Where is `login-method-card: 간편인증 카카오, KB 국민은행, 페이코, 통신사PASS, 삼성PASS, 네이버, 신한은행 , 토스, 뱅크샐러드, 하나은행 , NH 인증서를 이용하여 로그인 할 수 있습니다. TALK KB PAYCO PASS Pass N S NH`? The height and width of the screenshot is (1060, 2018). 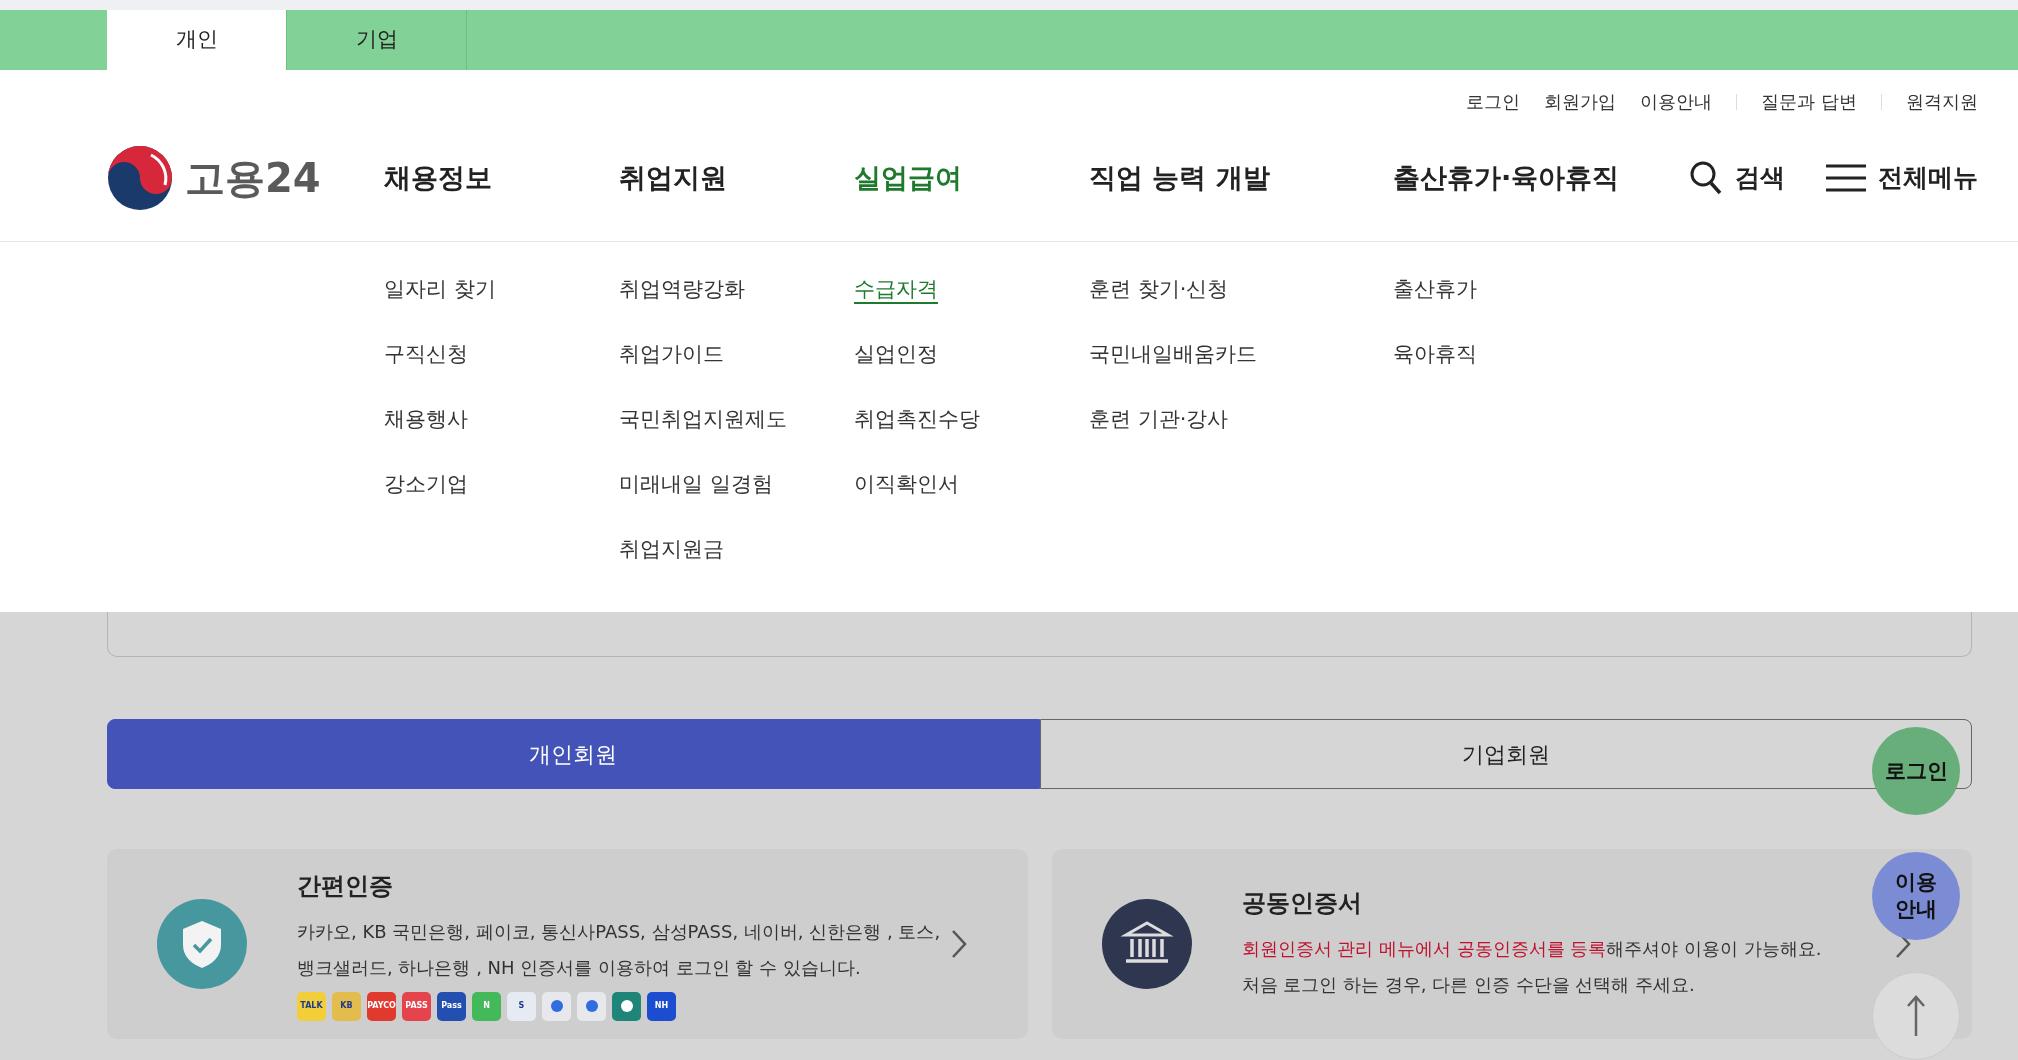 login-method-card: 간편인증 카카오, KB 국민은행, 페이코, 통신사PASS, 삼성PASS, 네이버, 신한은행 , 토스, 뱅크샐러드, 하나은행 , NH 인증서를 이용하여 로그인 할 수 있습니다. TALK KB PAYCO PASS Pass N S NH is located at coordinates (567, 944).